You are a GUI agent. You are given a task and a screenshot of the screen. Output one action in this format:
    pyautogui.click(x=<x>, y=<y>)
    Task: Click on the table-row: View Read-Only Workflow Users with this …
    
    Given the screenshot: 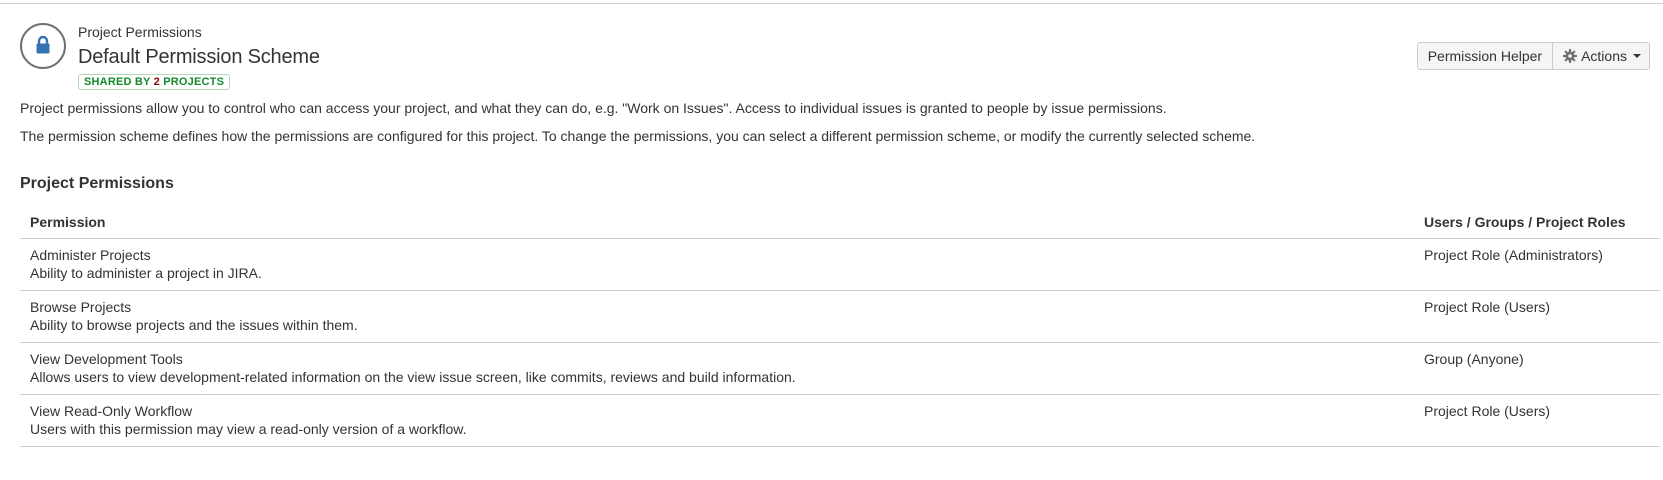 What is the action you would take?
    pyautogui.click(x=840, y=420)
    